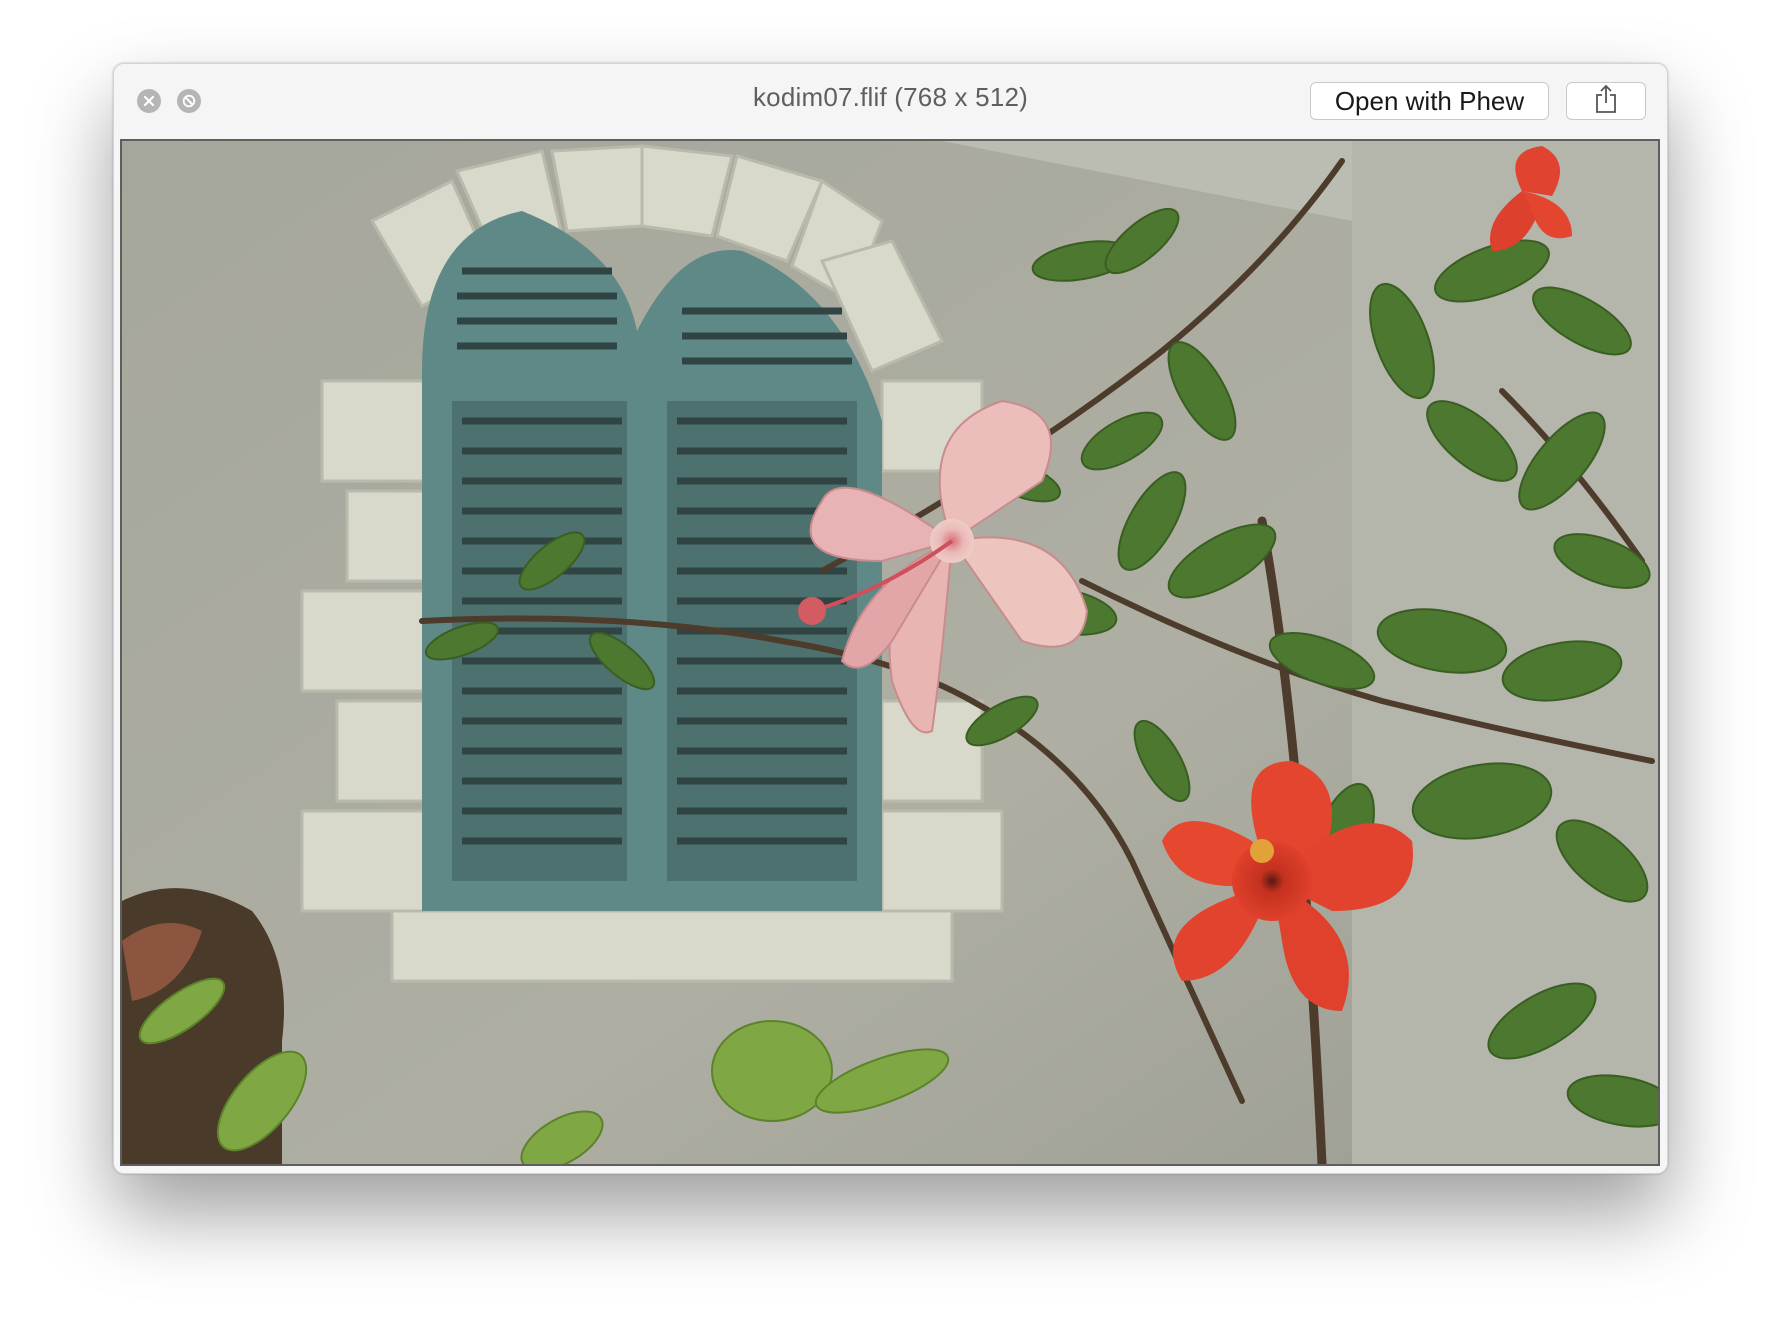 The width and height of the screenshot is (1772, 1328). I want to click on title-bar: kodim07.flif (768 x 512) Open with Phew, so click(890, 101).